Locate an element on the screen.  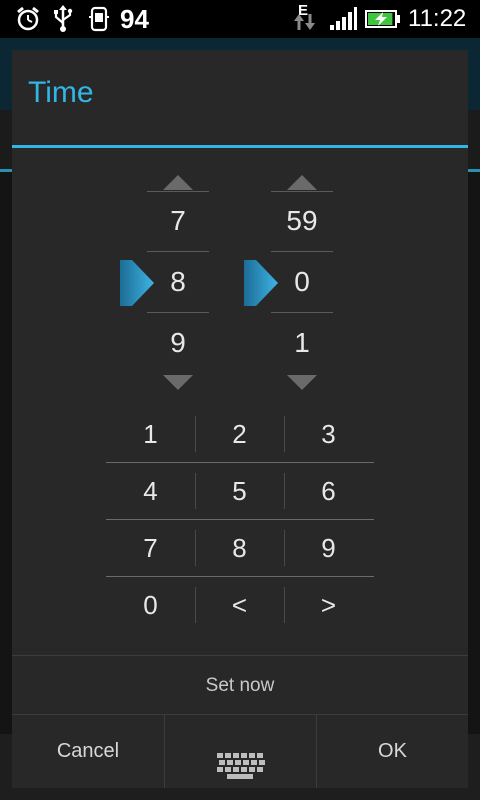
hour-increment-arrow-icon is located at coordinates (178, 182).